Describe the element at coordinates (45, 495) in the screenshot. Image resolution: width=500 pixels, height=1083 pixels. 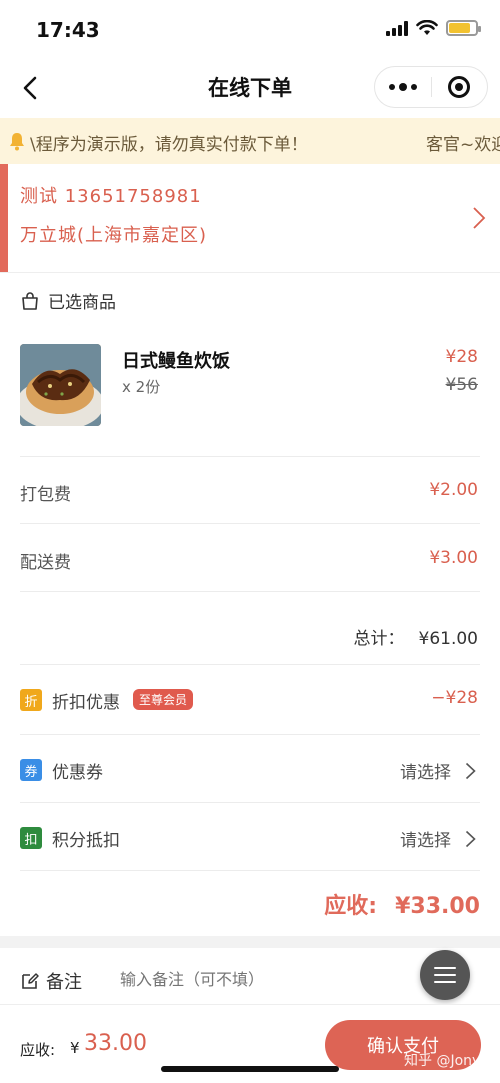
I see `packing-fee-label: 打包费` at that location.